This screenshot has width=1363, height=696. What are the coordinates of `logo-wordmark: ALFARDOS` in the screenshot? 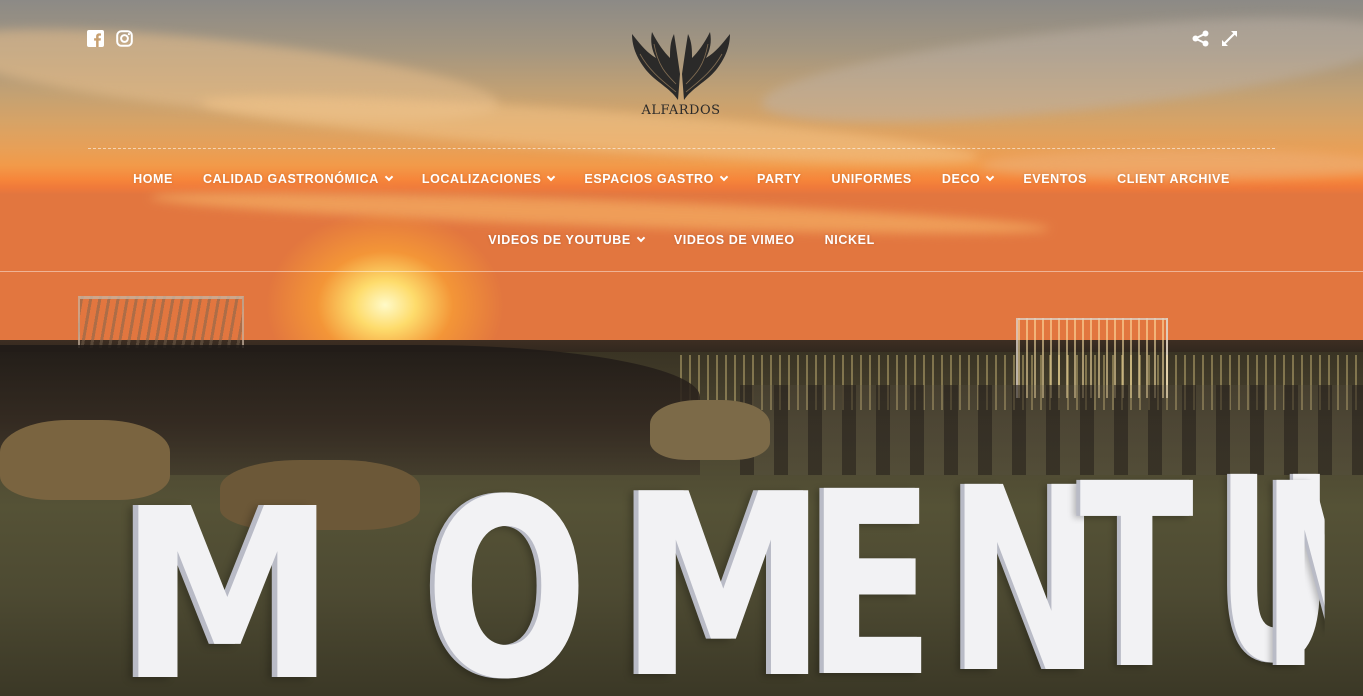 It's located at (681, 110).